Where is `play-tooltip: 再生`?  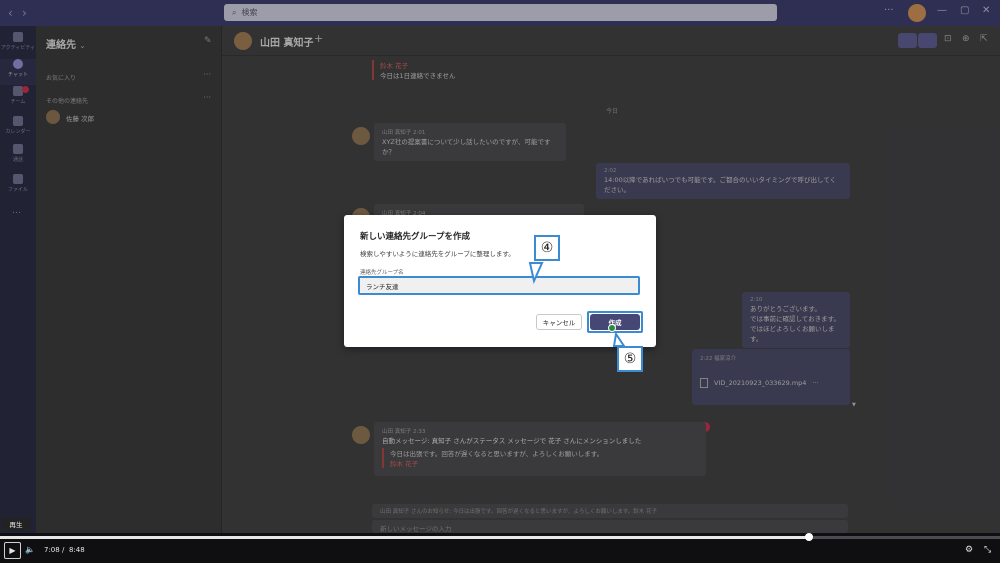
play-tooltip: 再生 is located at coordinates (16, 524).